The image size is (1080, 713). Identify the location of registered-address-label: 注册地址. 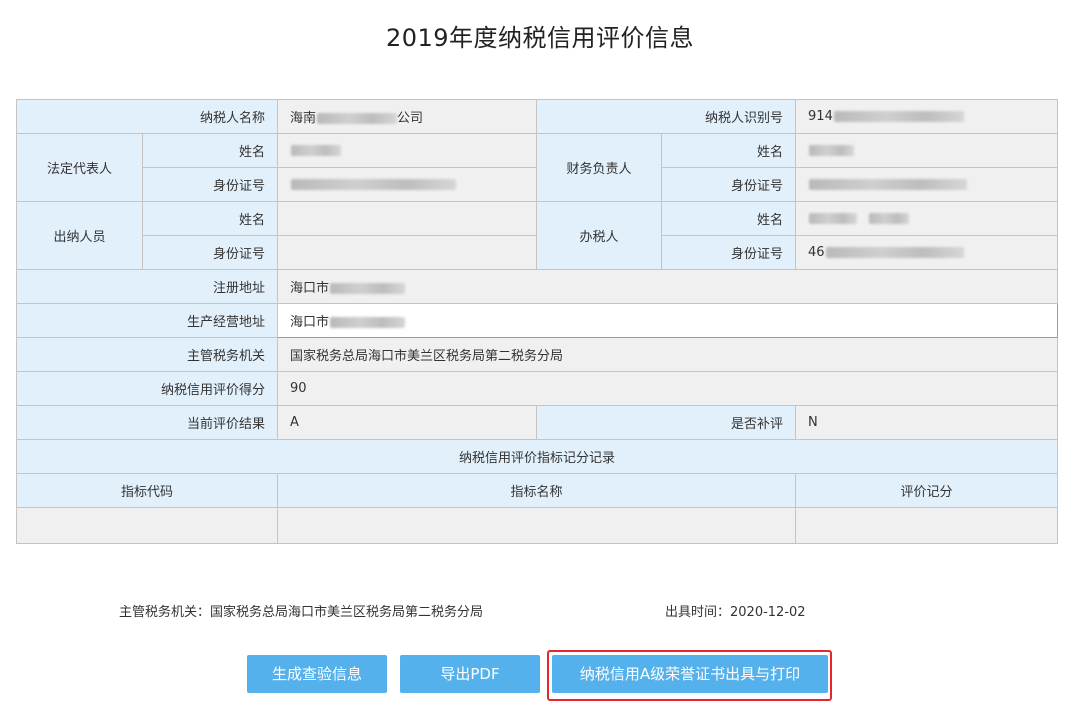
(147, 286).